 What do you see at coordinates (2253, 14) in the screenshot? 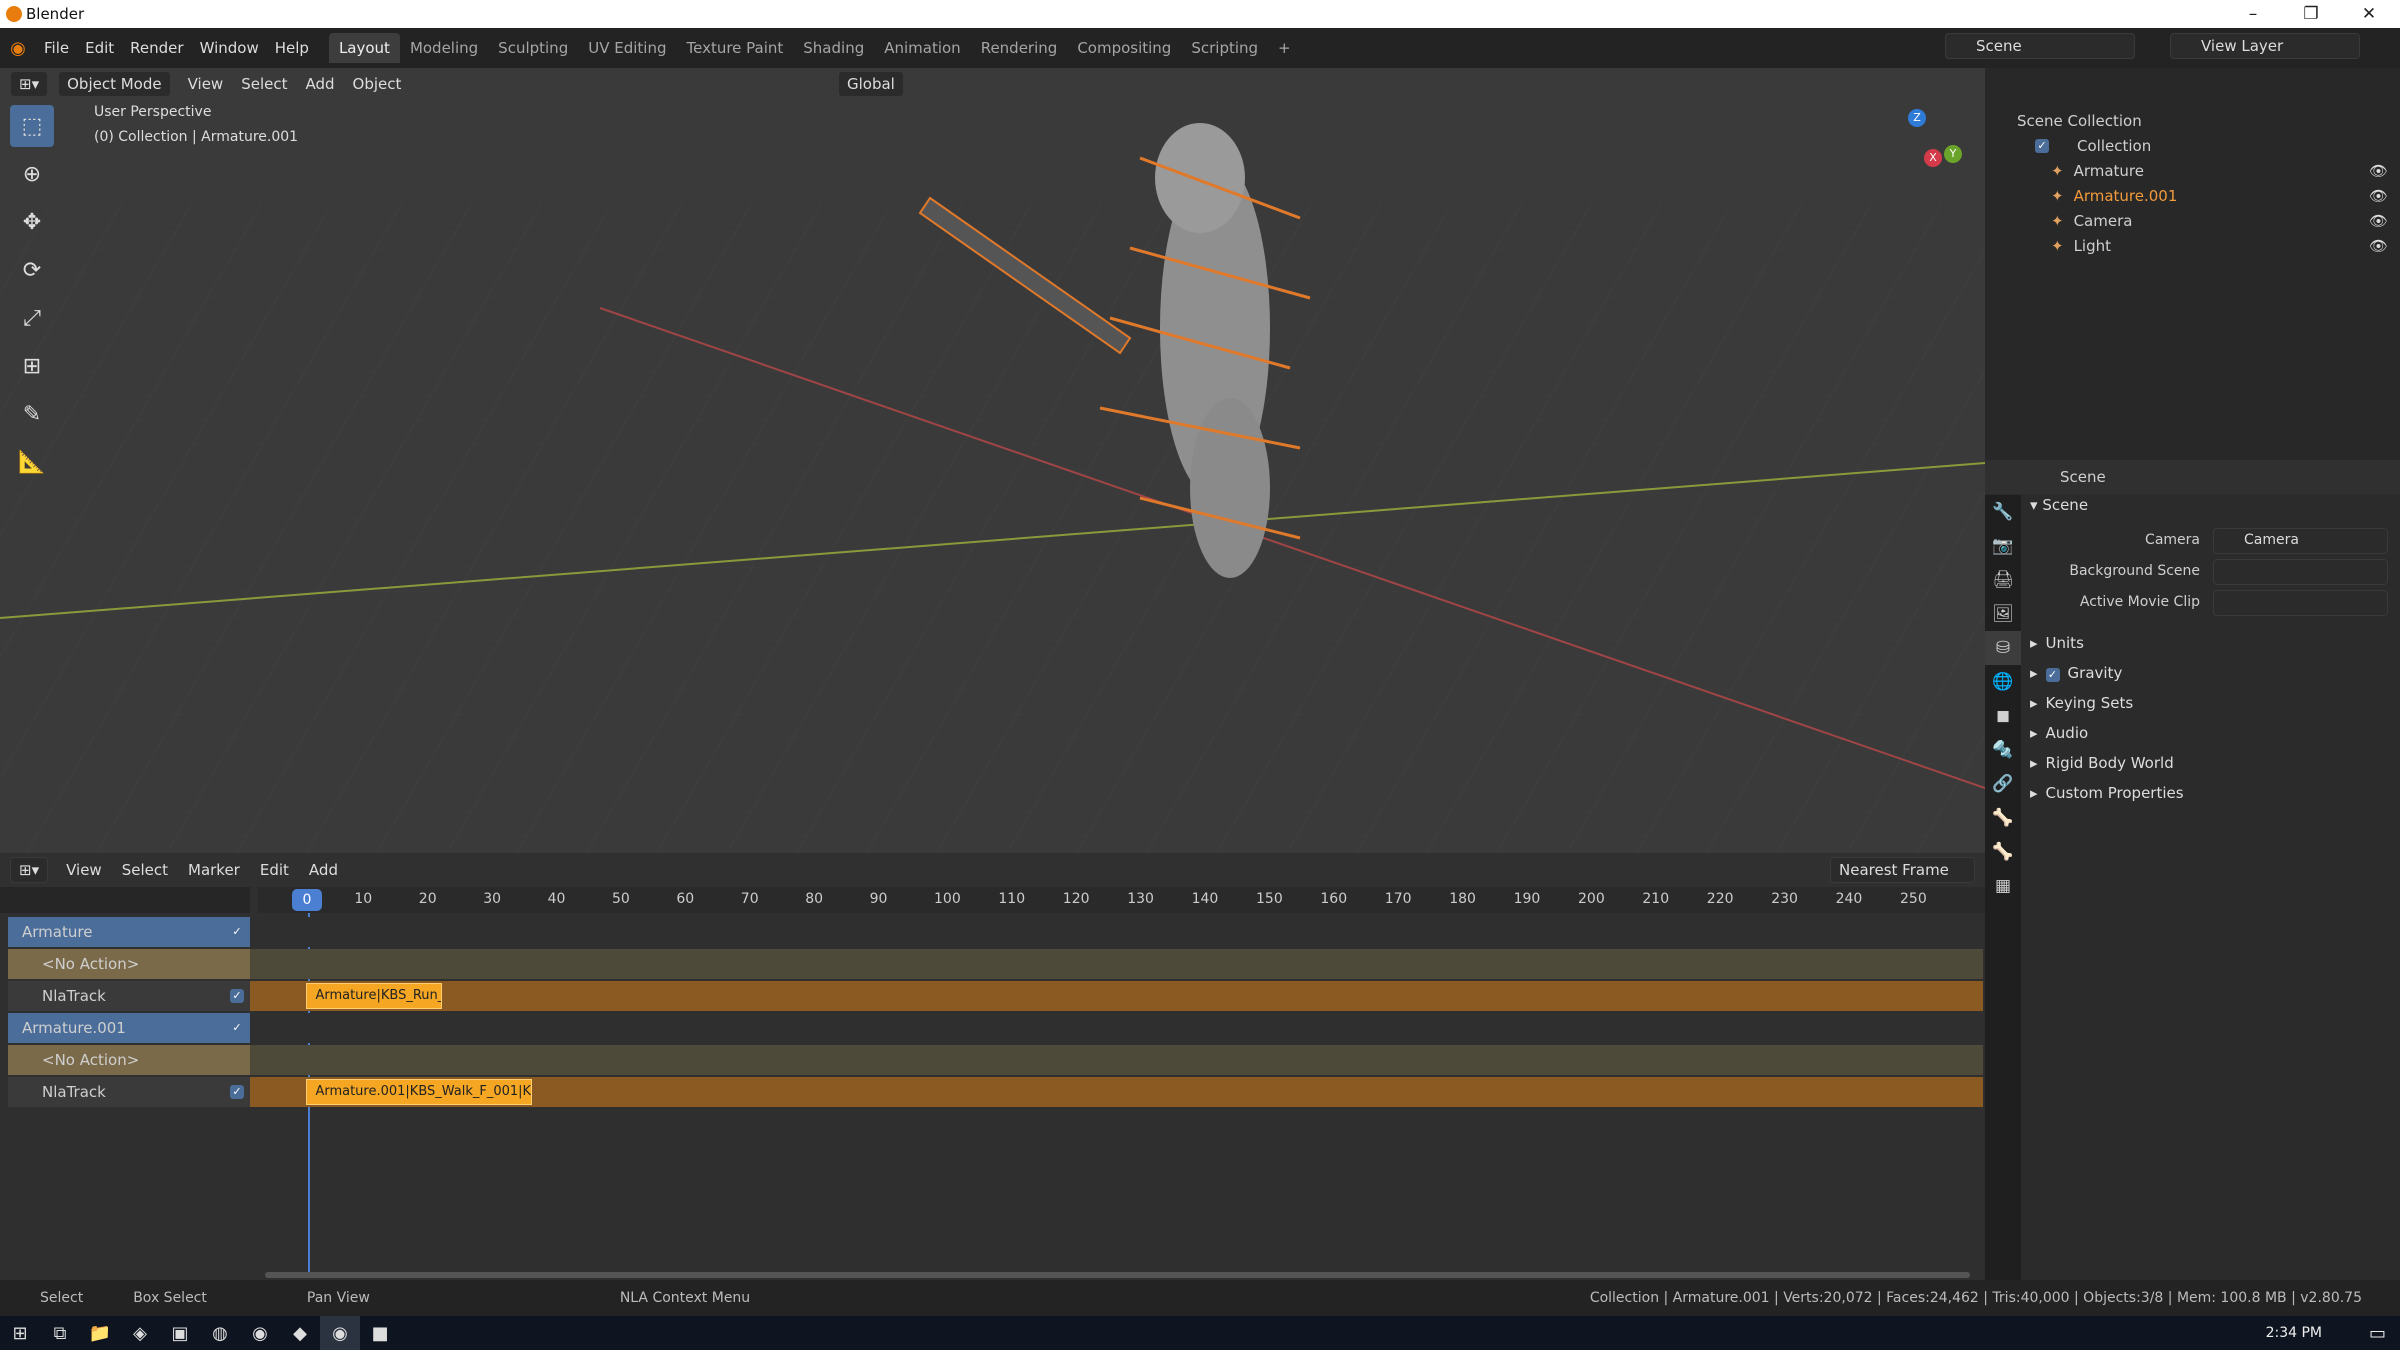
I see `minimize-button: –` at bounding box center [2253, 14].